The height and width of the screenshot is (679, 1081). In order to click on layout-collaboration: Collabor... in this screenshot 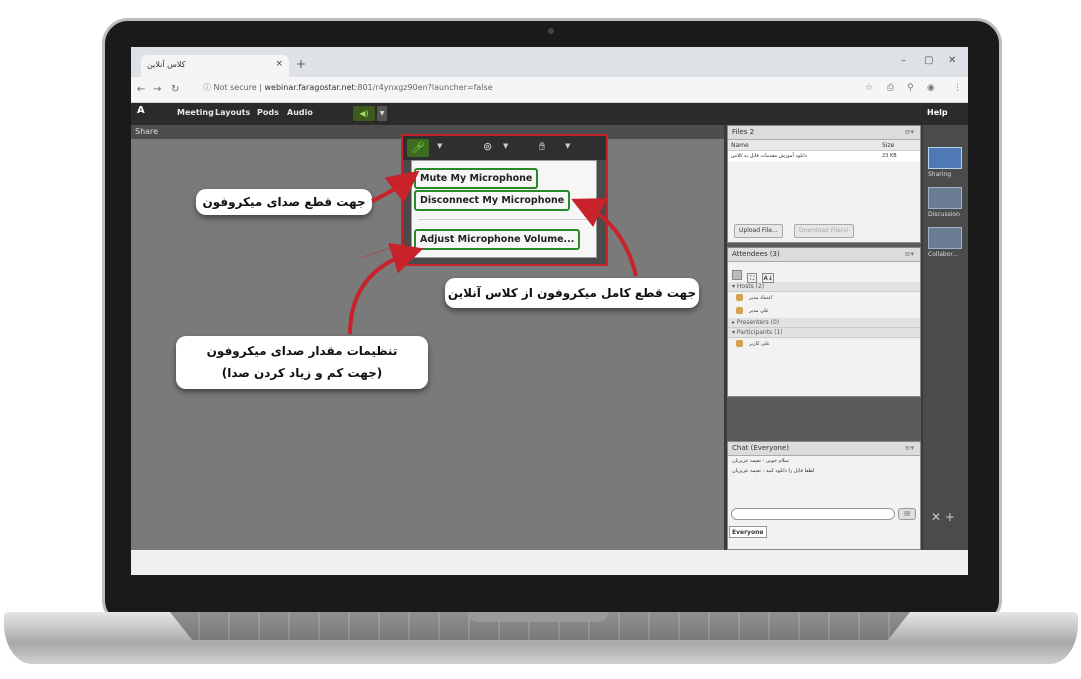, I will do `click(945, 242)`.